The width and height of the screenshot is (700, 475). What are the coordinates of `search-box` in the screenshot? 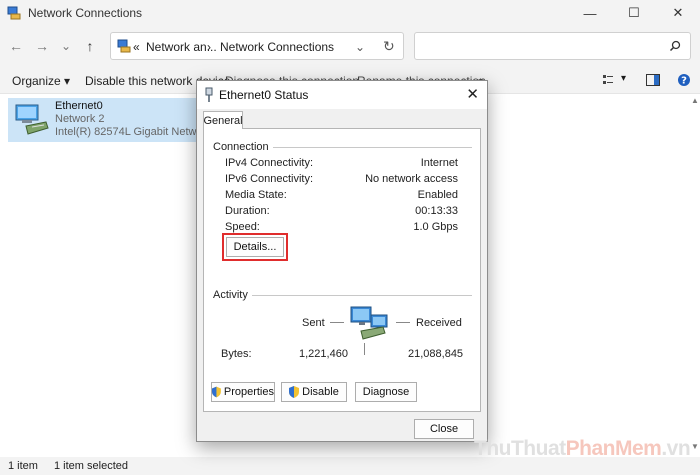 It's located at (552, 46).